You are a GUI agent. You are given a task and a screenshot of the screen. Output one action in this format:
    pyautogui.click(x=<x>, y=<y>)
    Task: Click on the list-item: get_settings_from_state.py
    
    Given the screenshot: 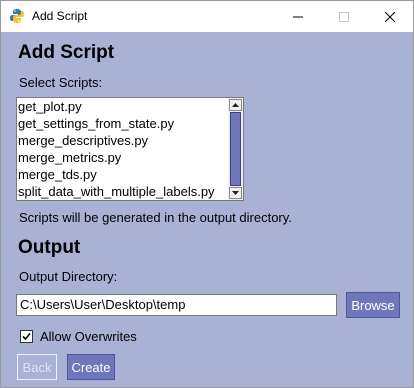 What is the action you would take?
    pyautogui.click(x=122, y=123)
    